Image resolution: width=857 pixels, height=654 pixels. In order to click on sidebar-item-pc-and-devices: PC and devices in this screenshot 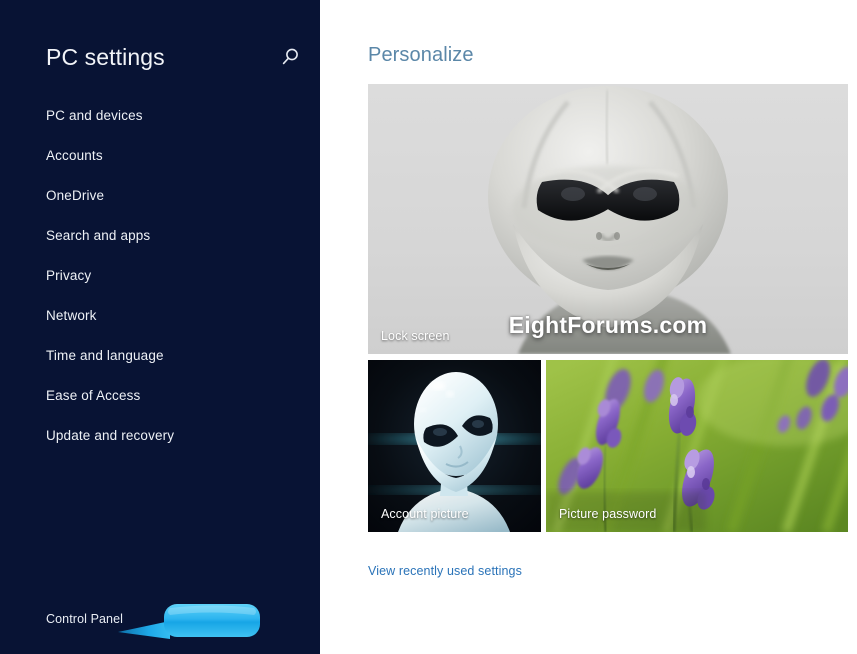, I will do `click(176, 126)`.